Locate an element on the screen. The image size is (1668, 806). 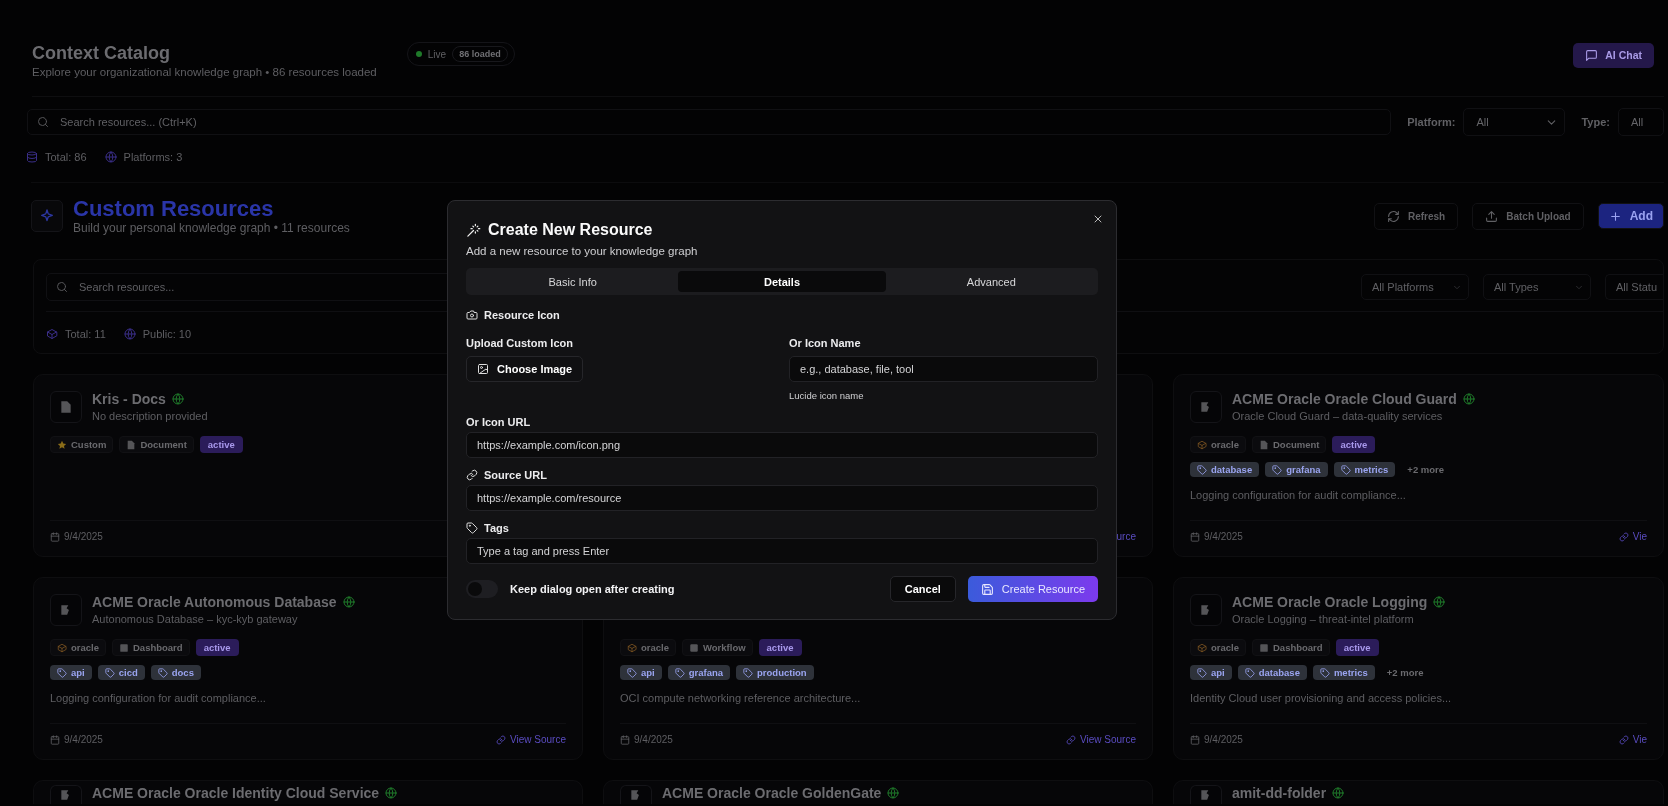
wand-icon is located at coordinates (473, 230).